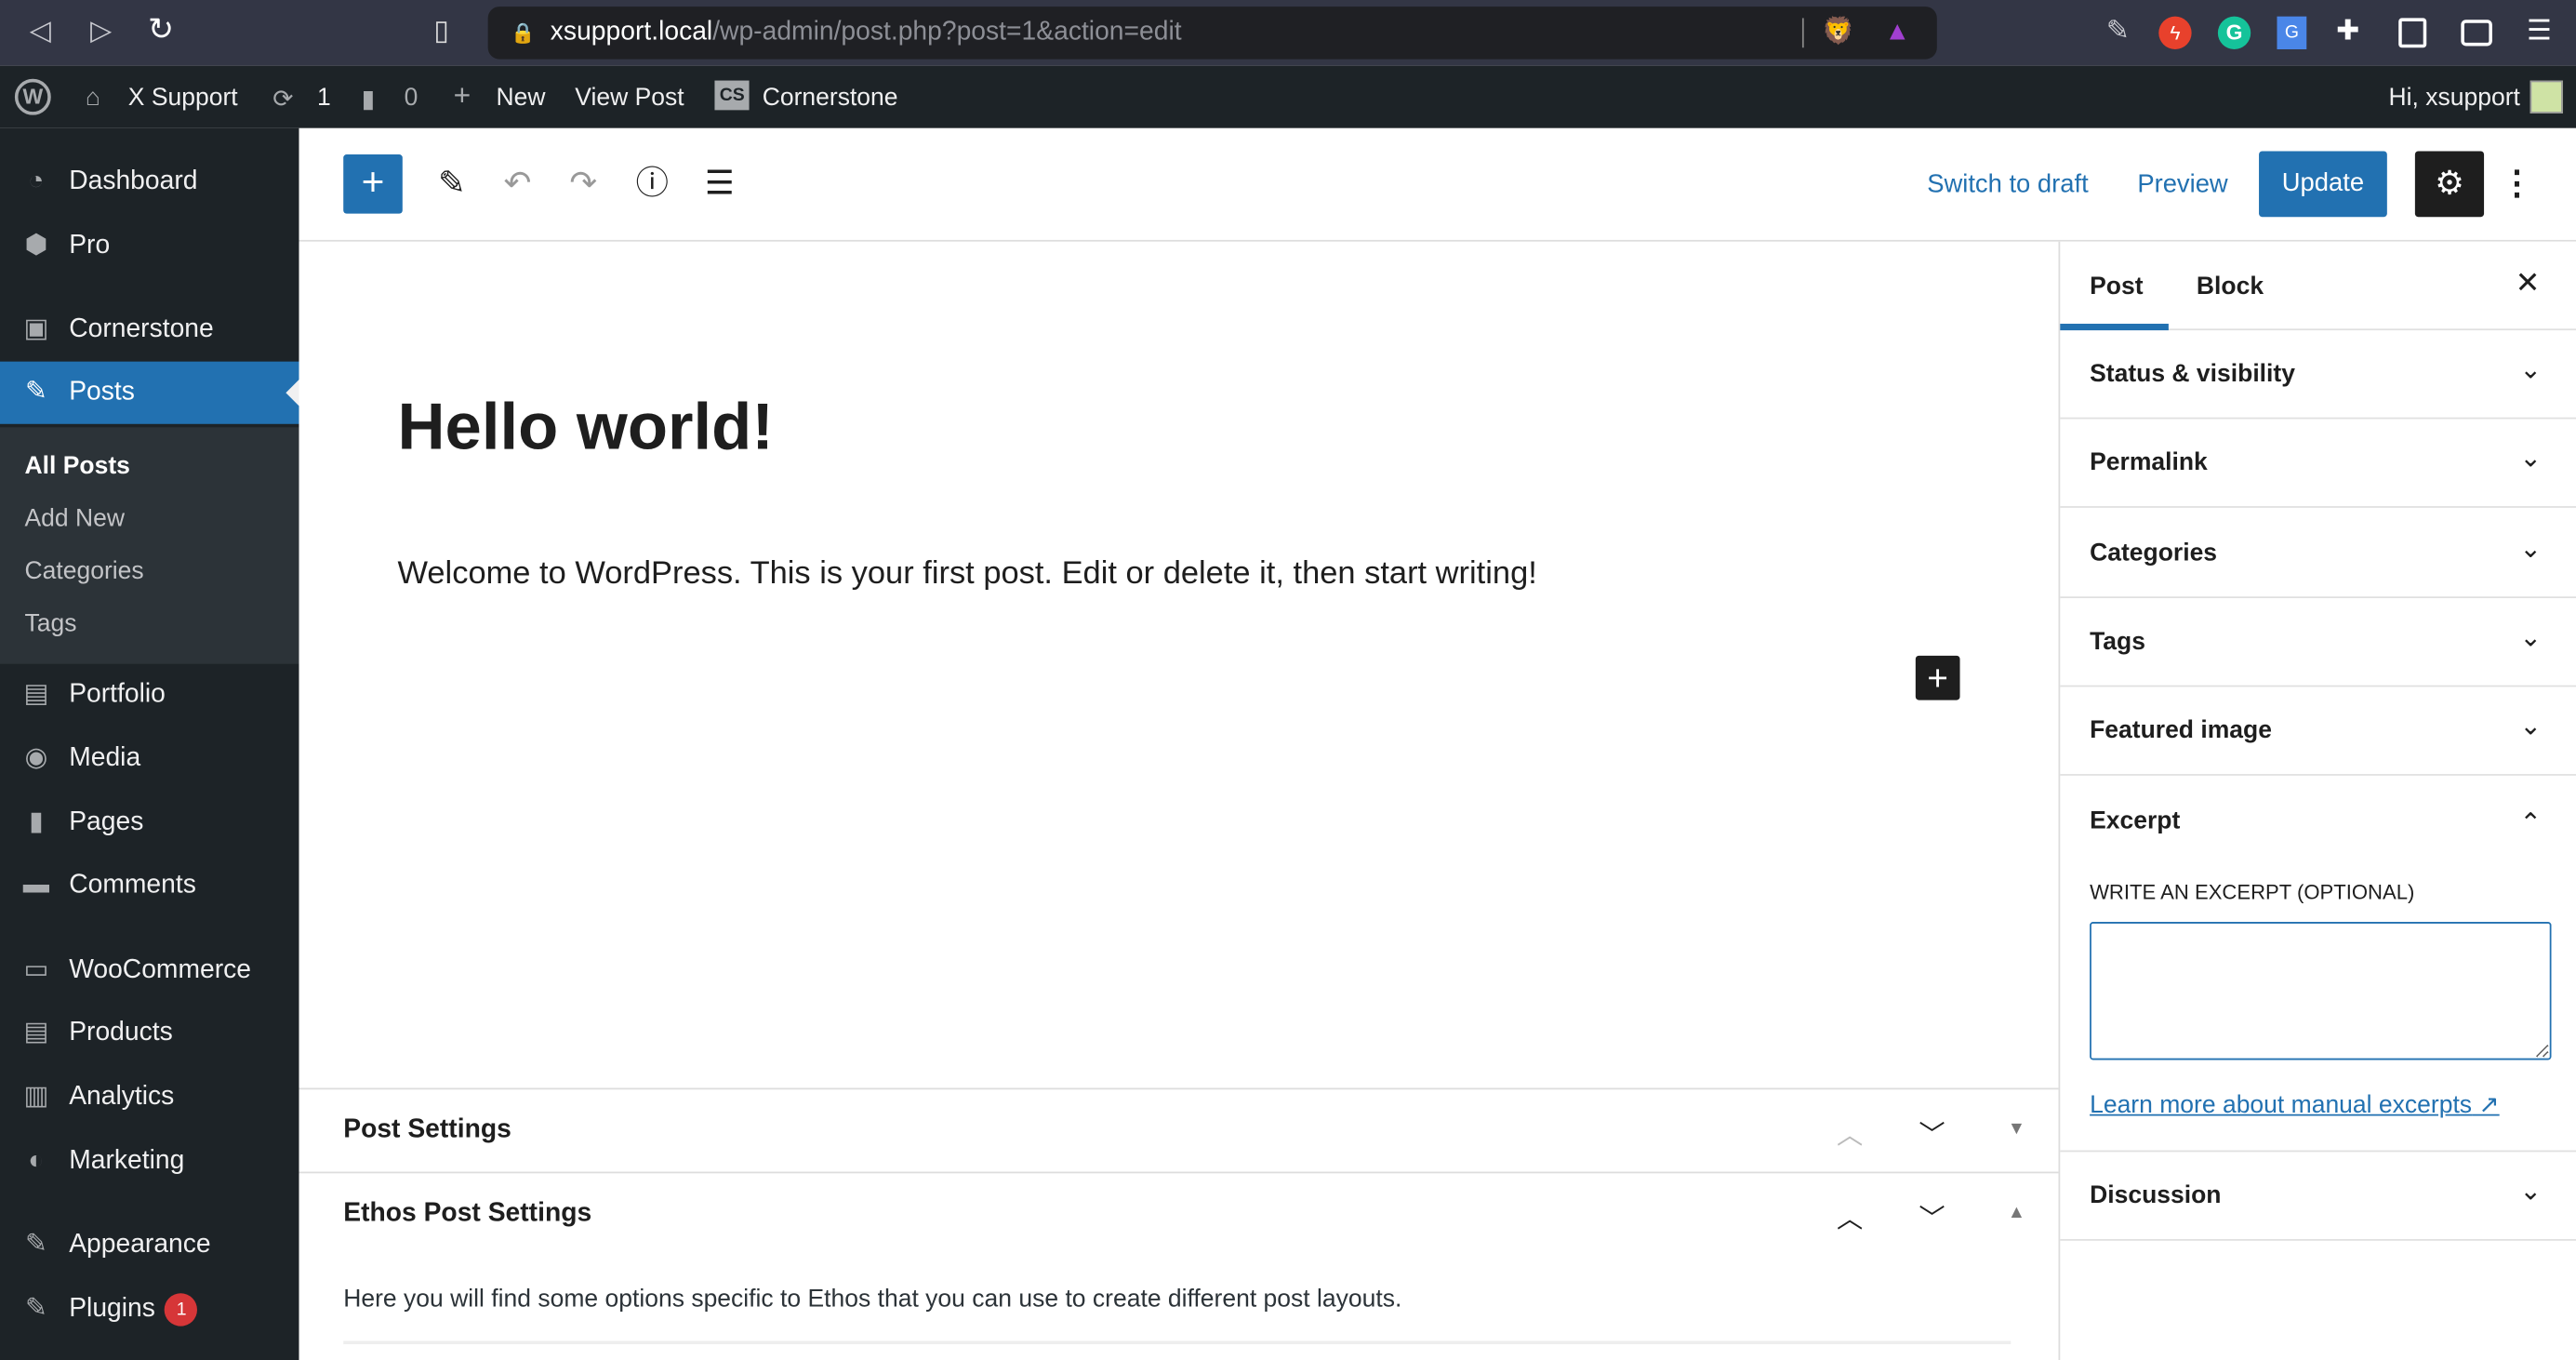 The width and height of the screenshot is (2576, 1360). I want to click on cornerstone-link: Cornerstone, so click(830, 98).